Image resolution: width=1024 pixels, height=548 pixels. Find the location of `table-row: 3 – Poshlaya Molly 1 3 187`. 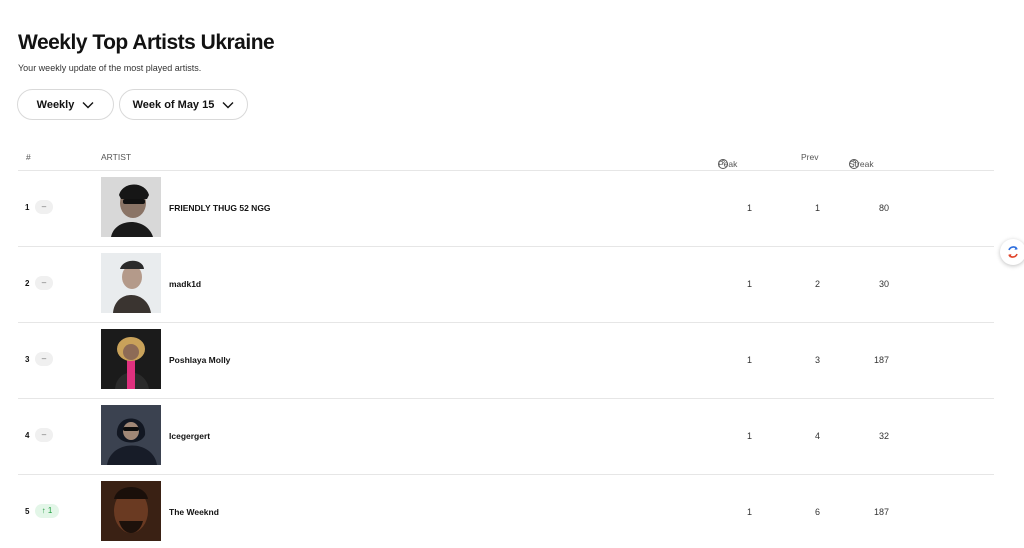

table-row: 3 – Poshlaya Molly 1 3 187 is located at coordinates (506, 361).